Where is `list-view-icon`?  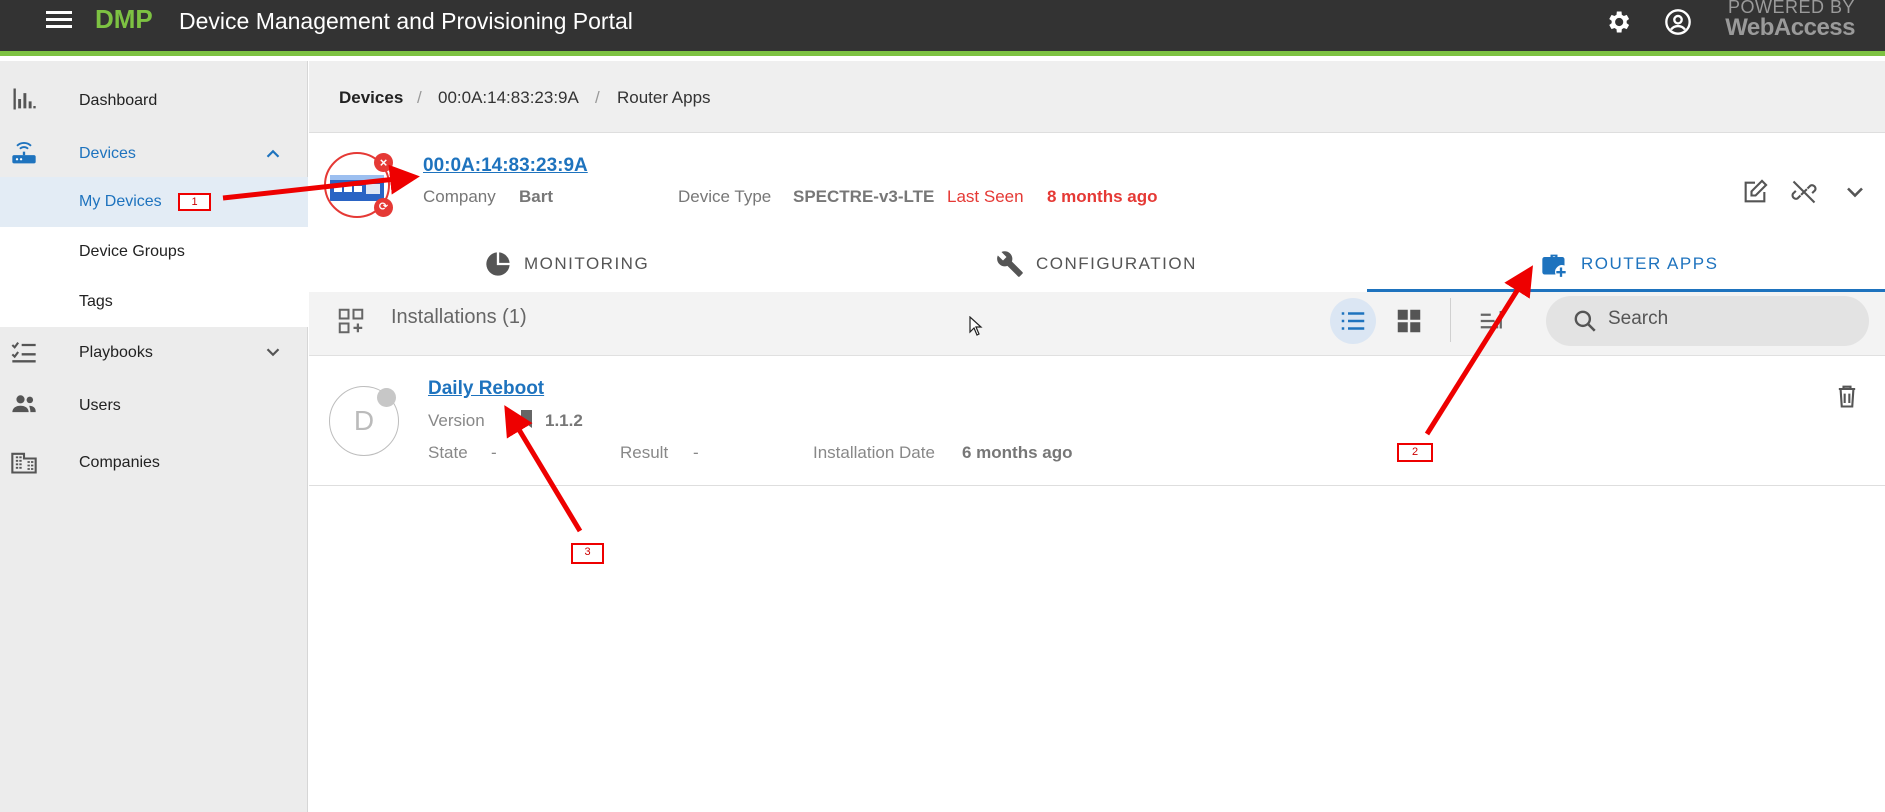 list-view-icon is located at coordinates (1353, 321).